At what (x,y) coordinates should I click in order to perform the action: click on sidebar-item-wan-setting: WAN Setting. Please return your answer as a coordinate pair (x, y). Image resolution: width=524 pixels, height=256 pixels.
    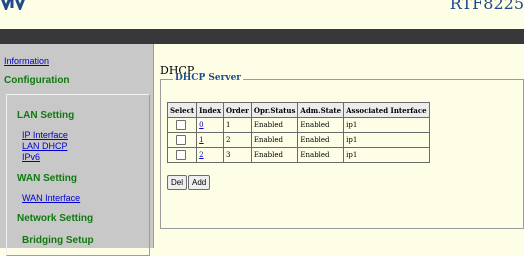
    Looking at the image, I should click on (47, 178).